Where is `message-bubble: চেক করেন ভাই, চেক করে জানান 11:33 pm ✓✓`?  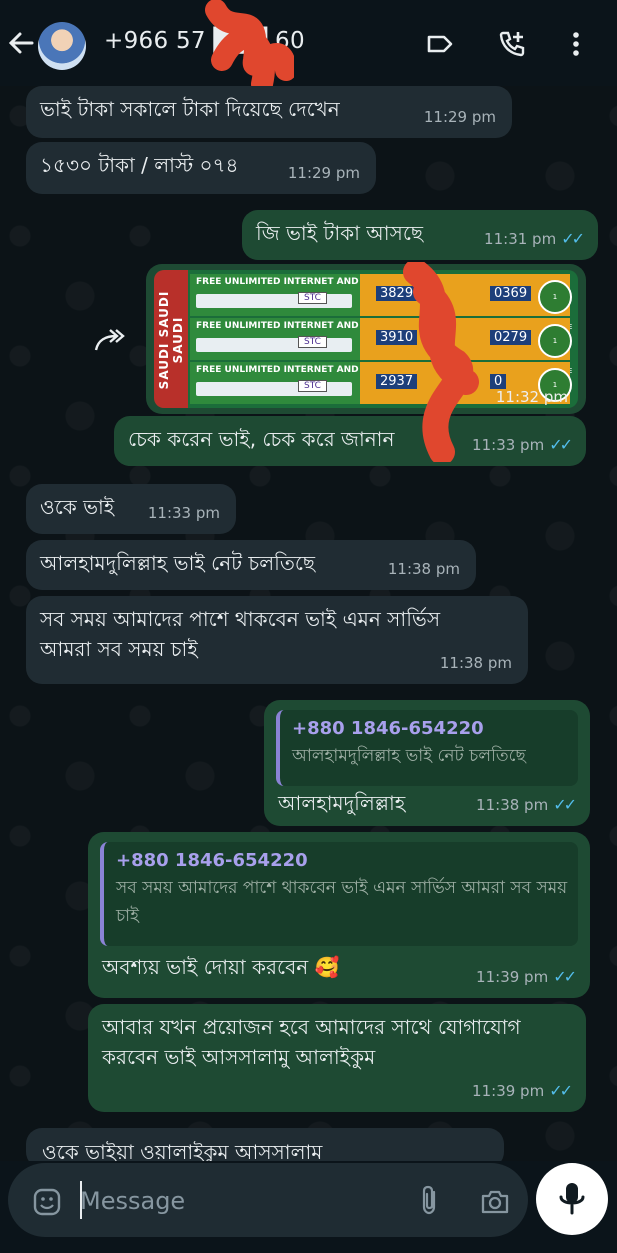 message-bubble: চেক করেন ভাই, চেক করে জানান 11:33 pm ✓✓ is located at coordinates (350, 441).